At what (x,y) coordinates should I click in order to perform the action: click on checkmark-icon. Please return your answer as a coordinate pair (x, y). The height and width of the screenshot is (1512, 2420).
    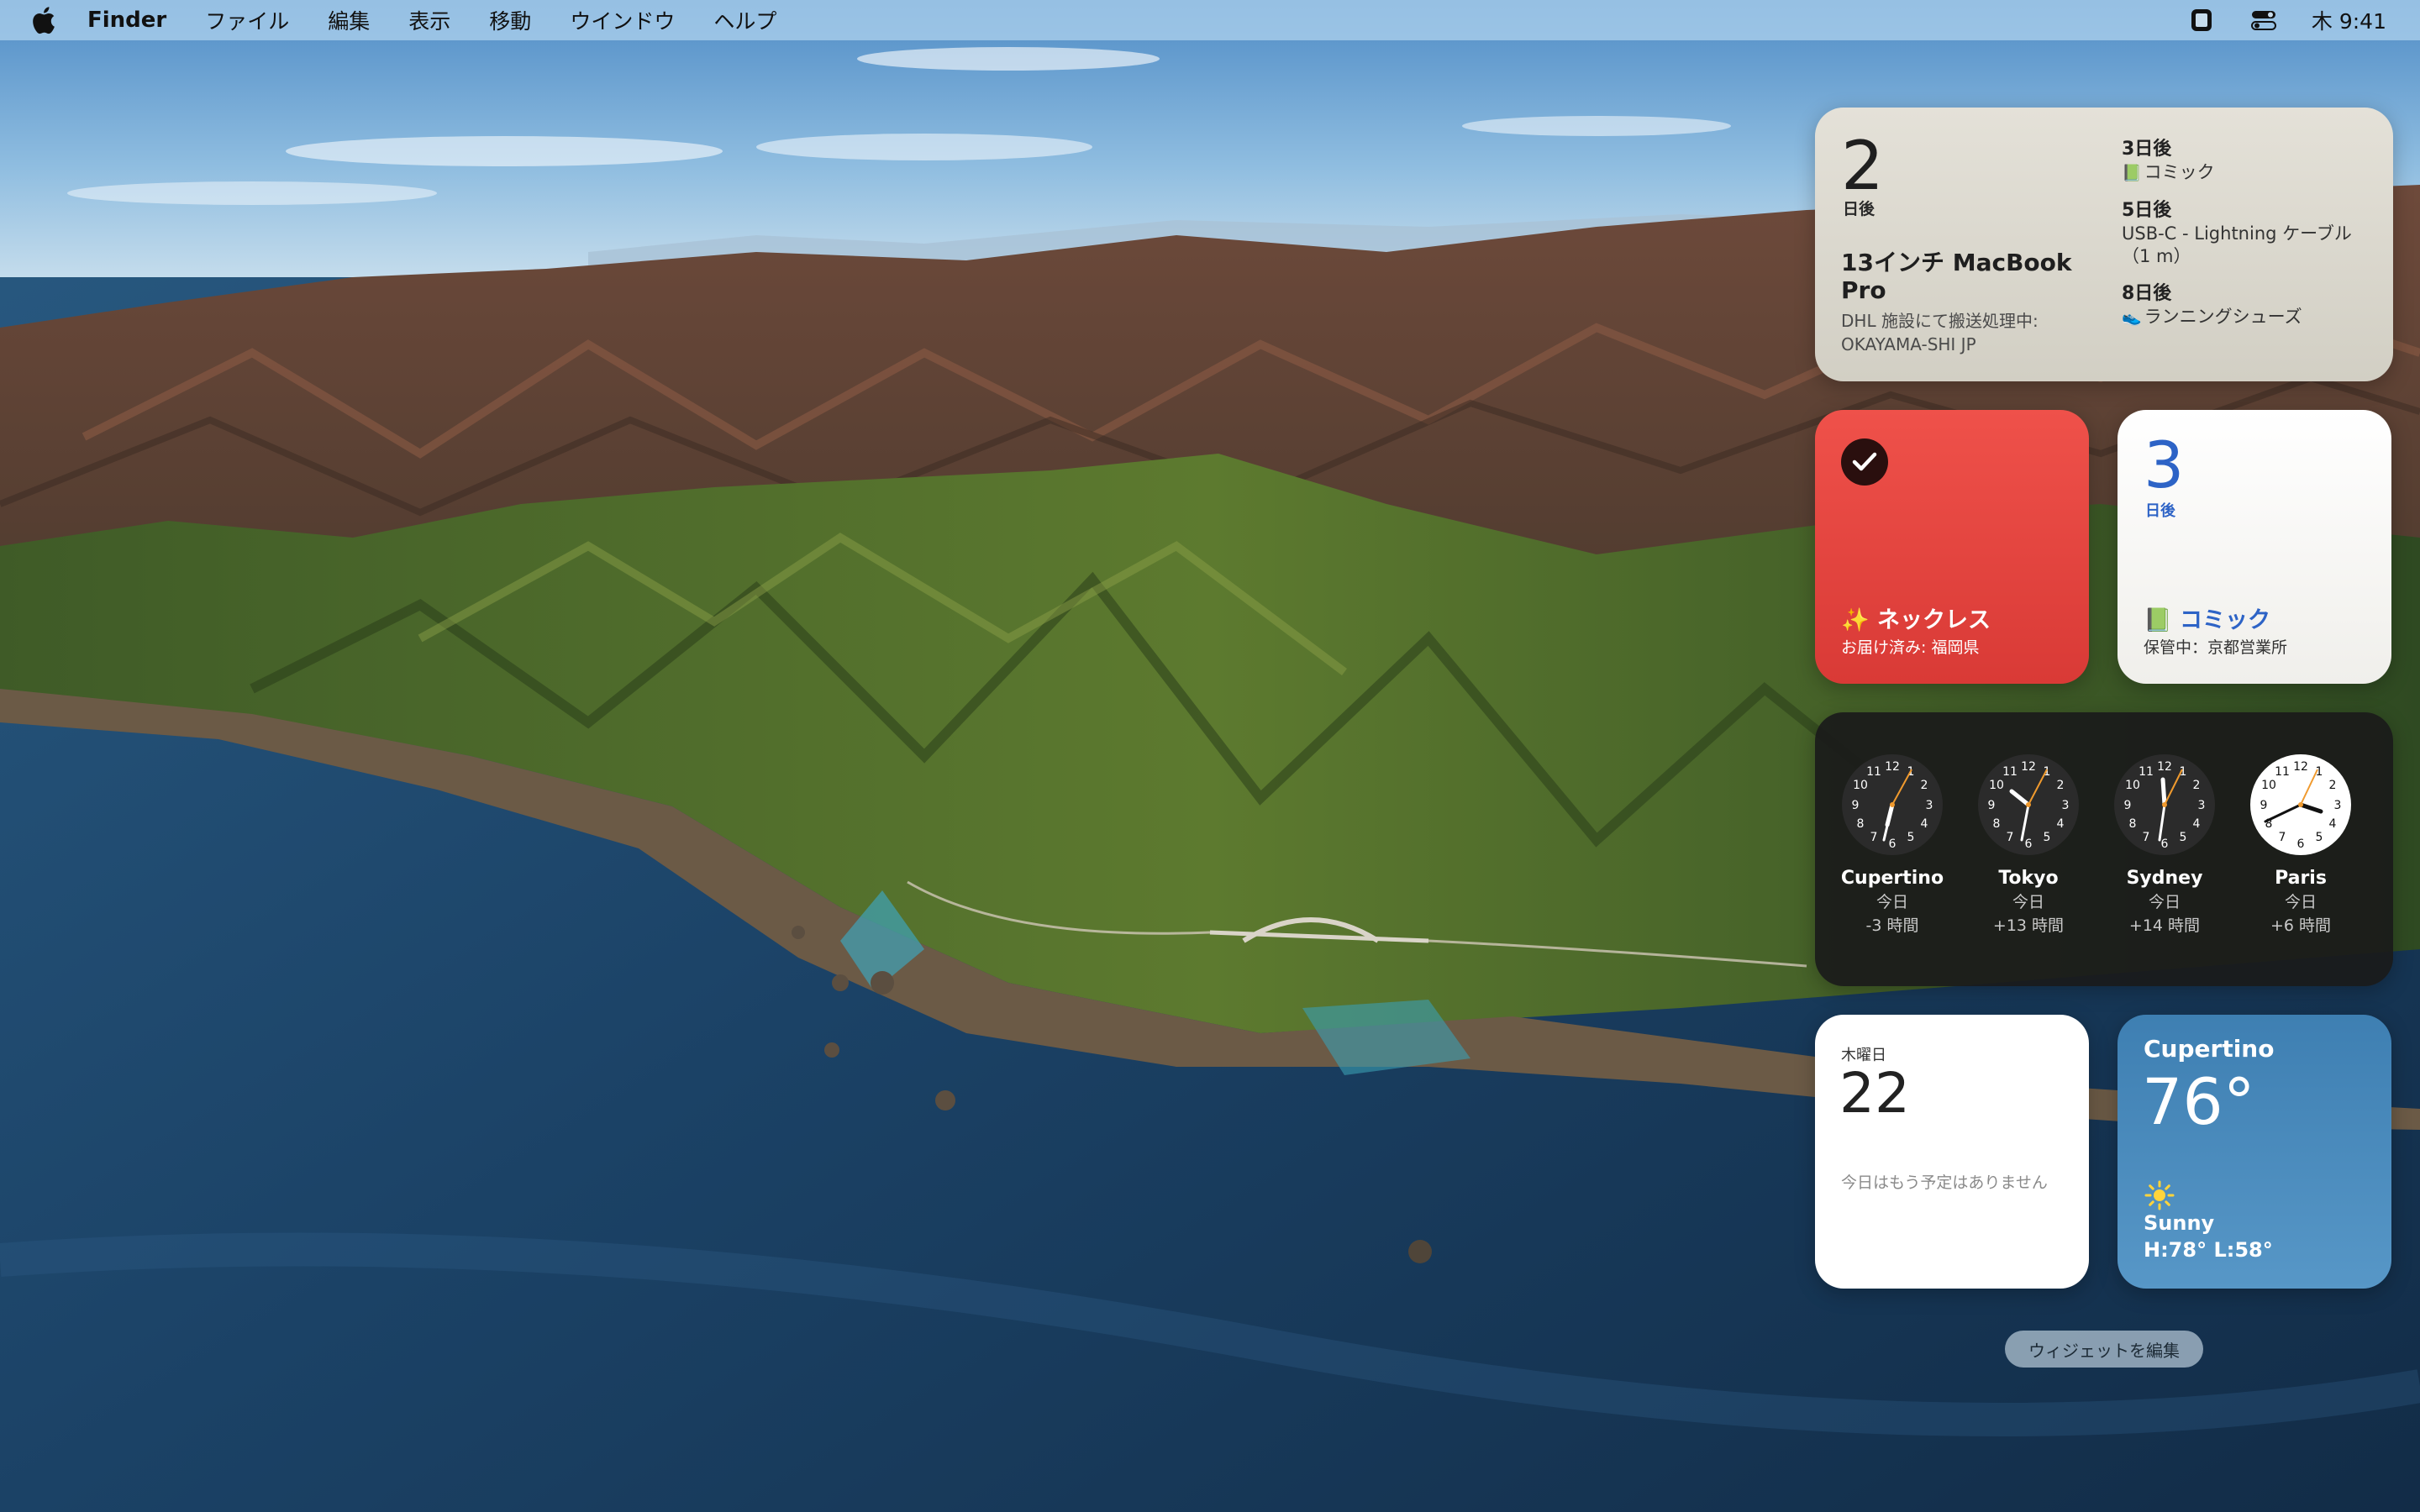
    Looking at the image, I should click on (1864, 462).